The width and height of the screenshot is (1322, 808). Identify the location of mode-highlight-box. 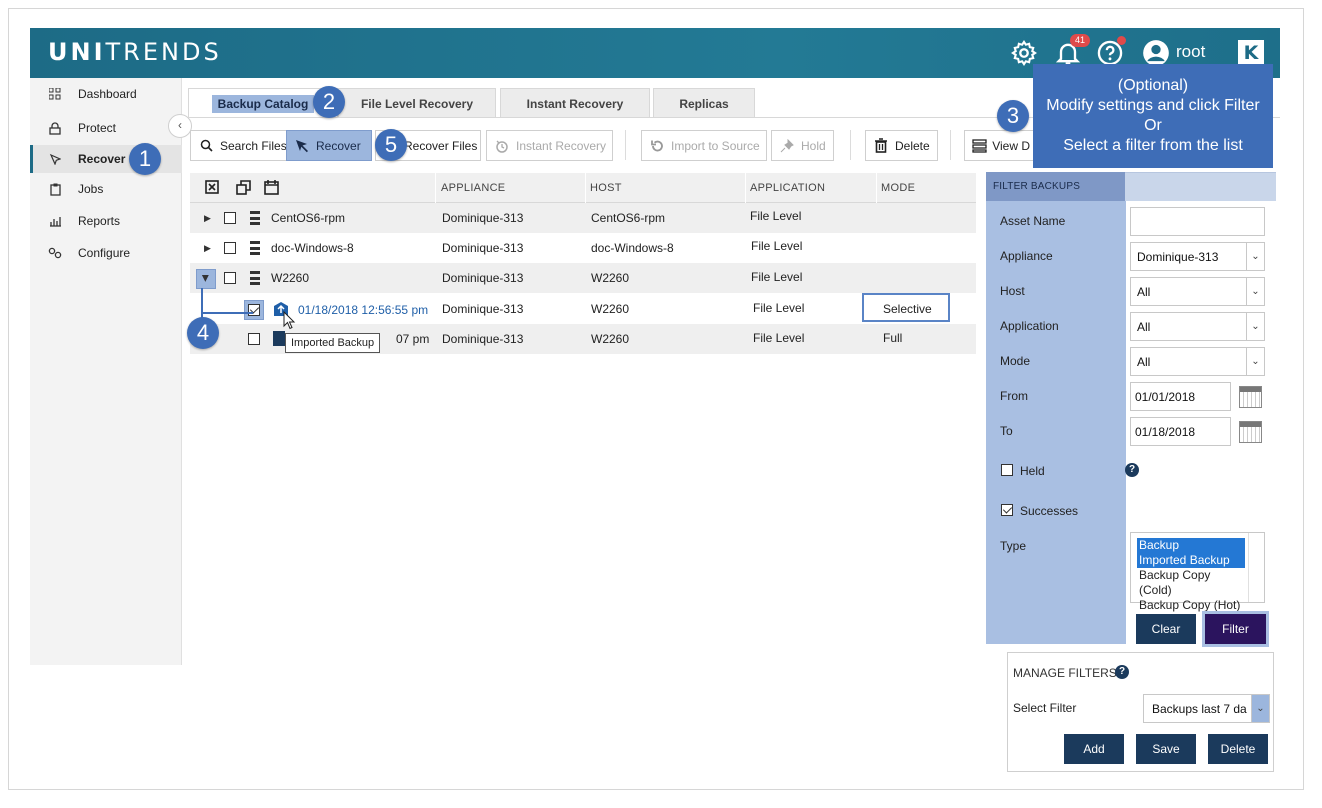
(906, 307).